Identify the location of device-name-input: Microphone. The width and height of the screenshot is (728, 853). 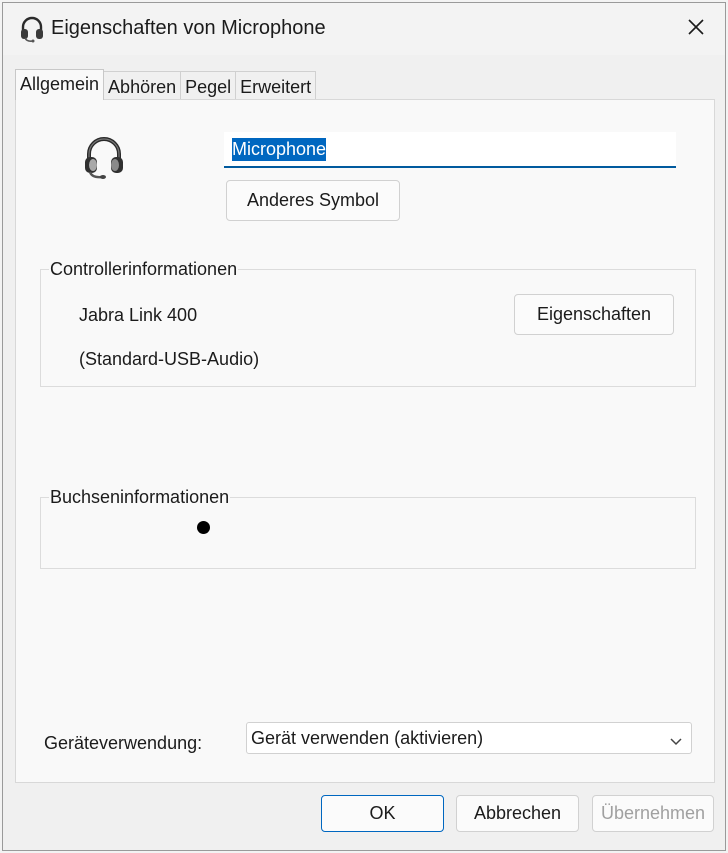
(450, 150).